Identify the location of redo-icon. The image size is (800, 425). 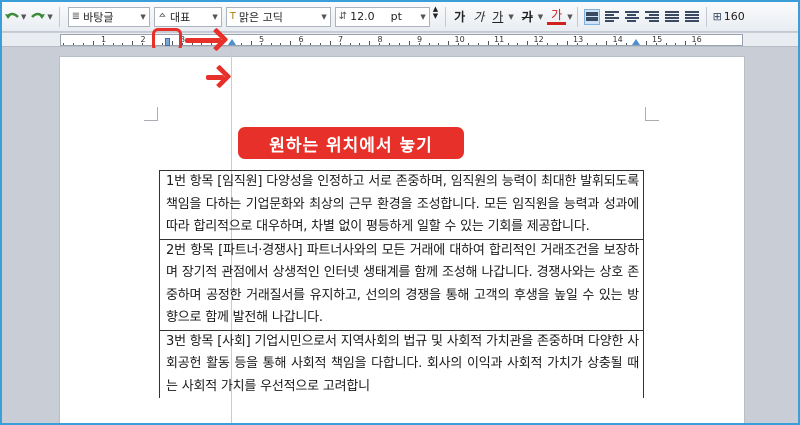
(38, 15).